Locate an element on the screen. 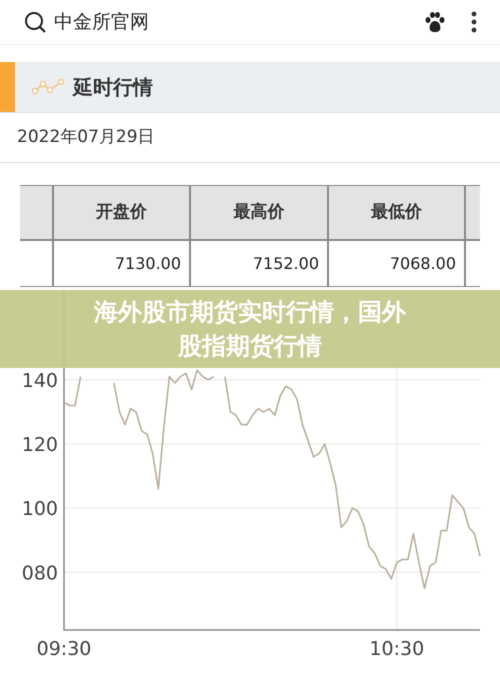 This screenshot has width=500, height=686. x-tick-label: 10:30 is located at coordinates (396, 649).